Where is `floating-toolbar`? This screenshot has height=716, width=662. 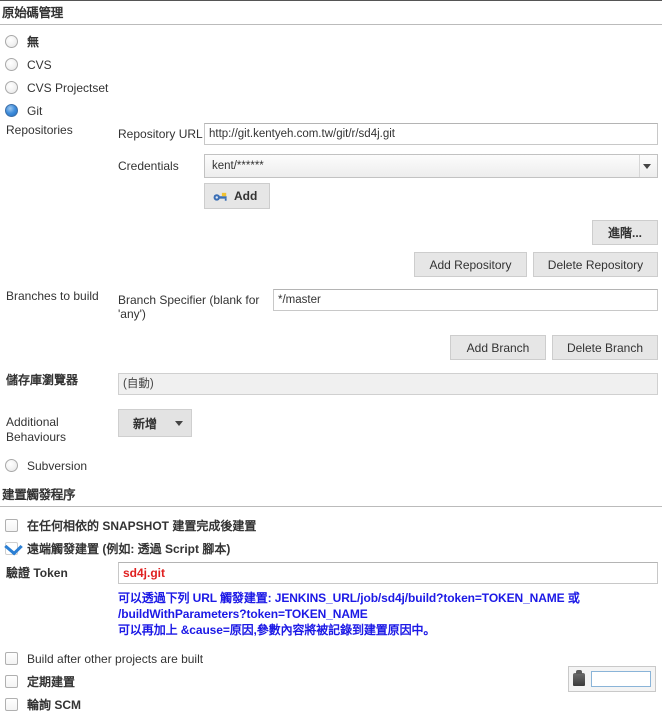 floating-toolbar is located at coordinates (612, 679).